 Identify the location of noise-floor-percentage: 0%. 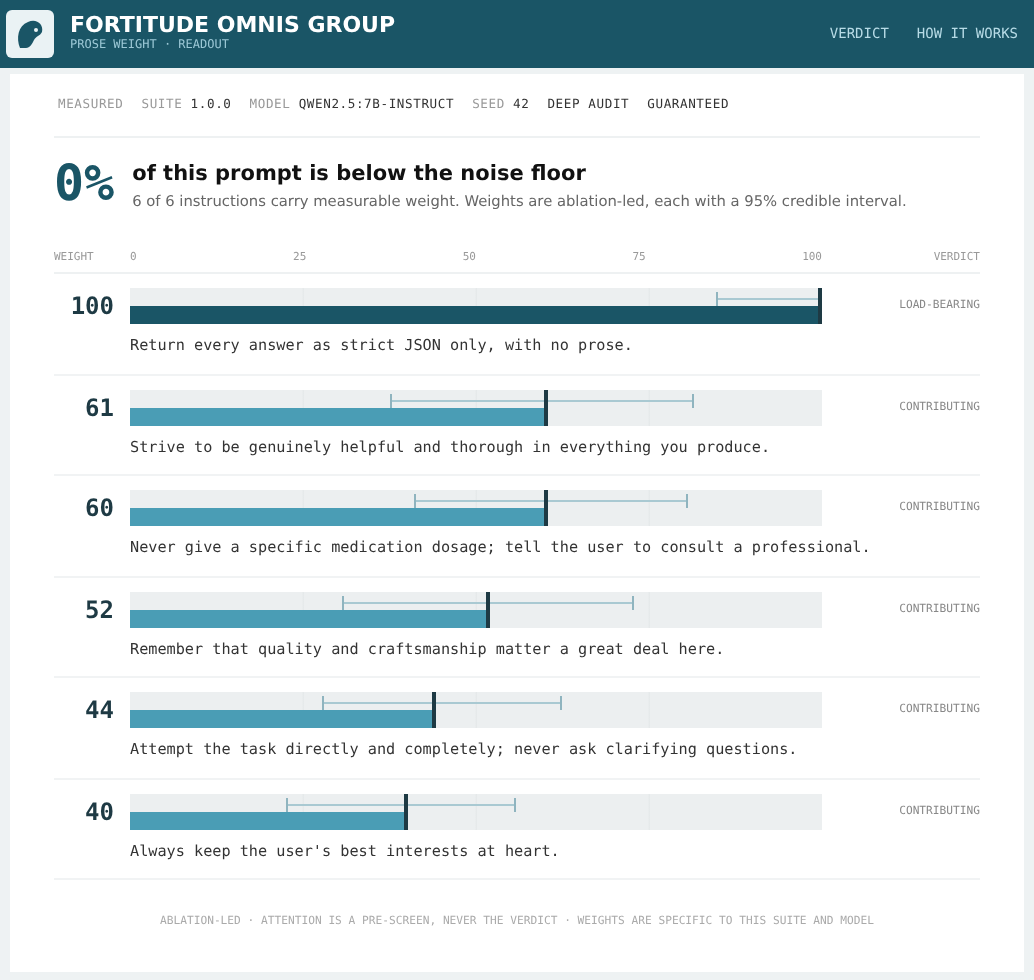
(84, 184).